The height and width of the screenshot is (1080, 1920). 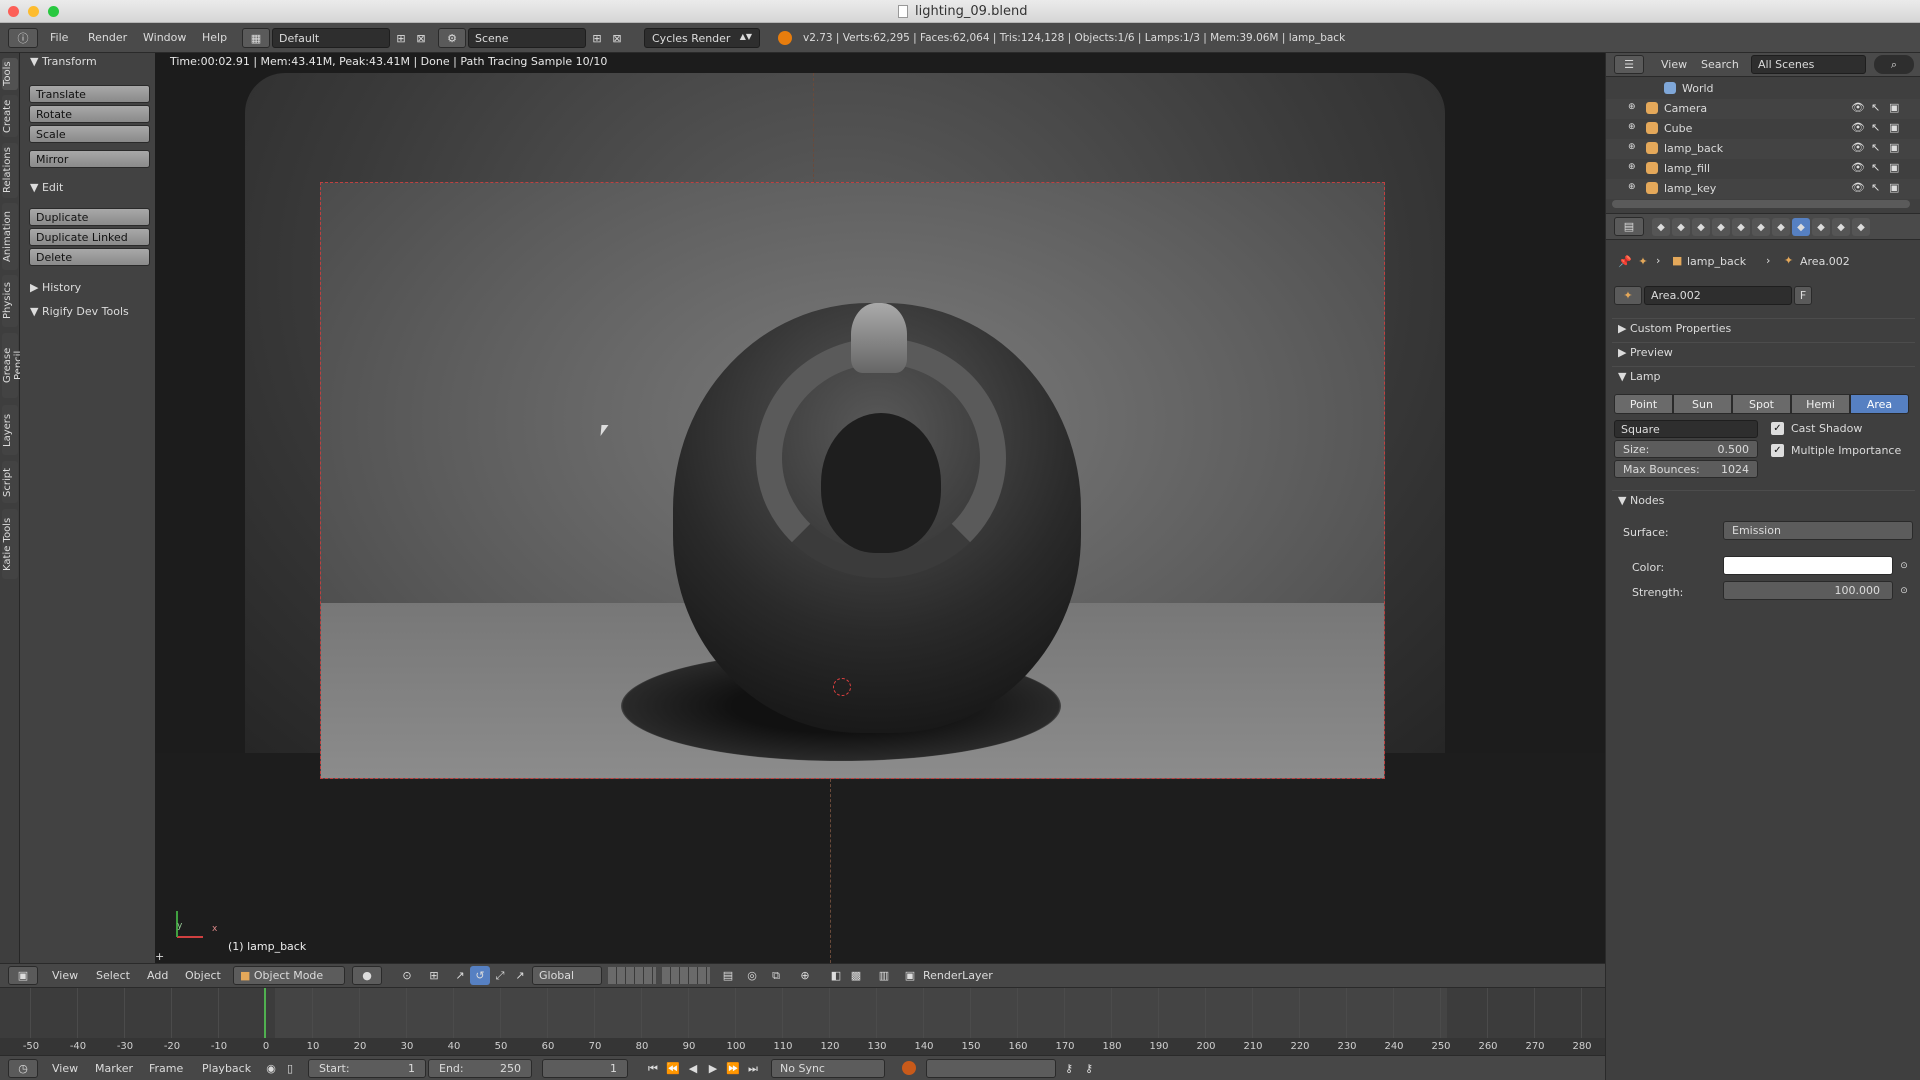 I want to click on current-frame-field: 1, so click(x=585, y=1068).